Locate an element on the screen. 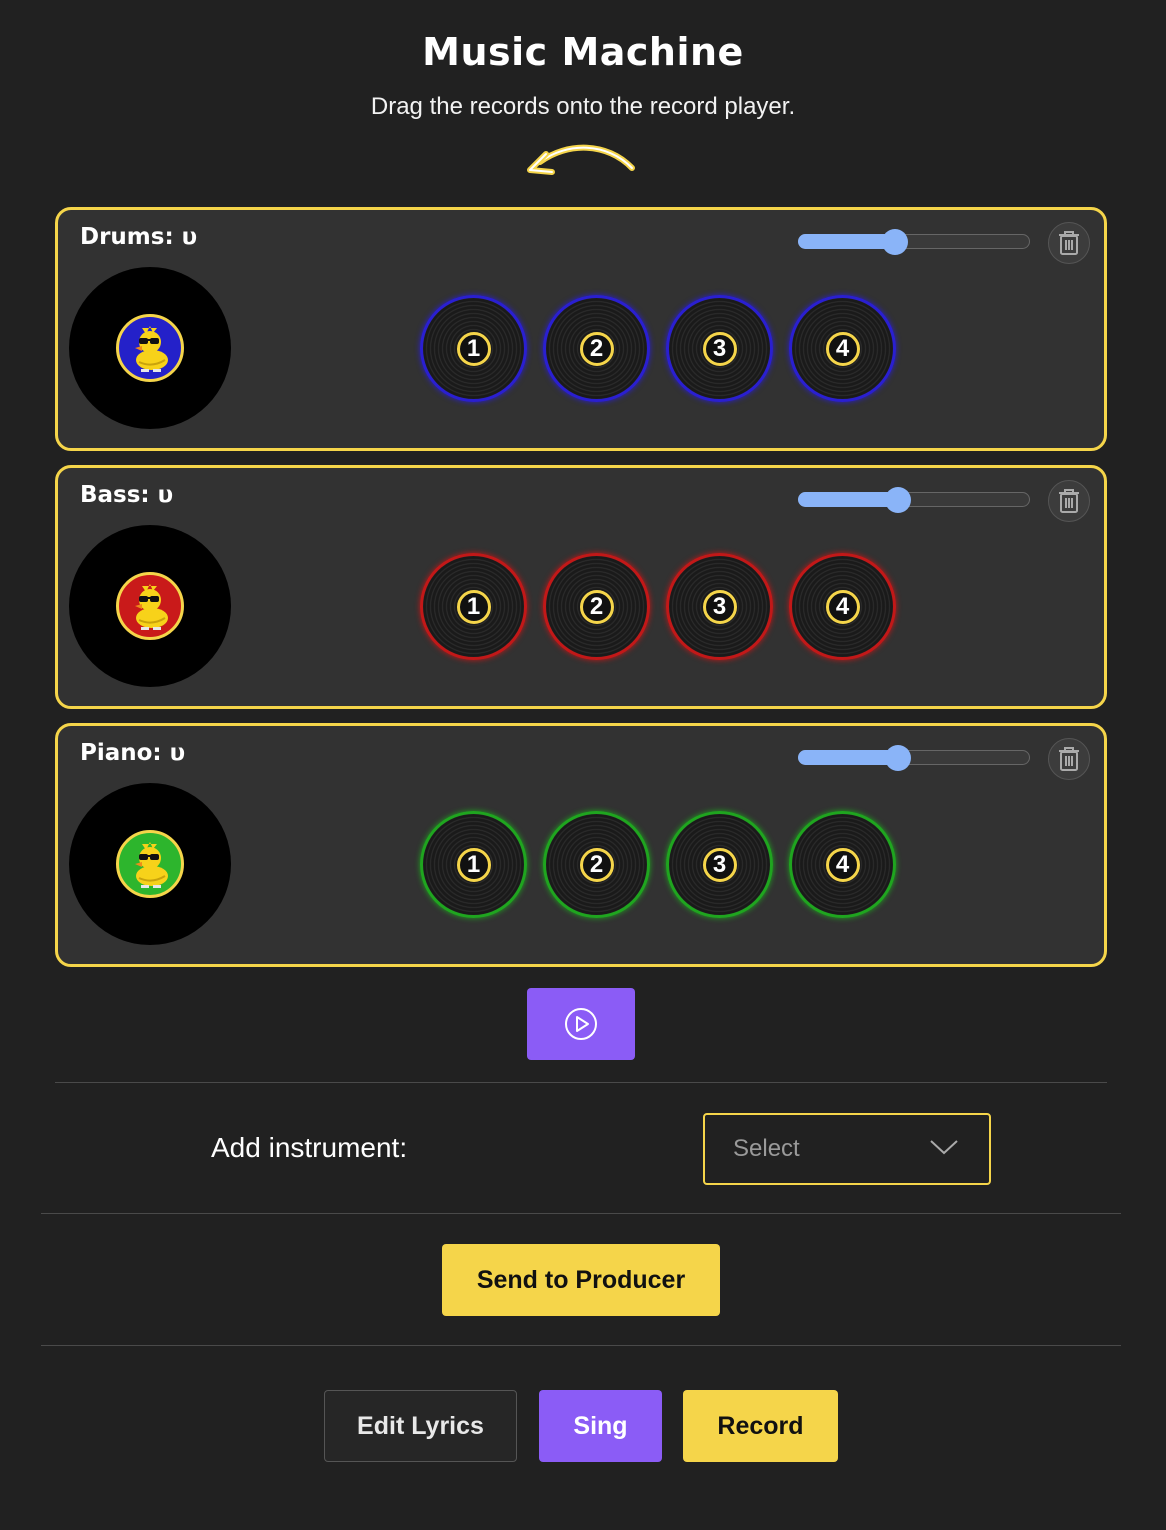 The width and height of the screenshot is (1166, 1530). play-circle-icon is located at coordinates (581, 1024).